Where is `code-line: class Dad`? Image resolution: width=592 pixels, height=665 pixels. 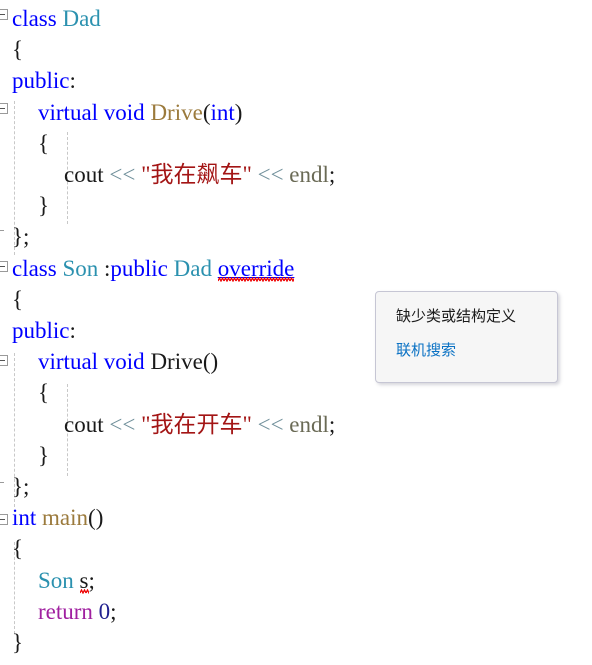 code-line: class Dad is located at coordinates (56, 18).